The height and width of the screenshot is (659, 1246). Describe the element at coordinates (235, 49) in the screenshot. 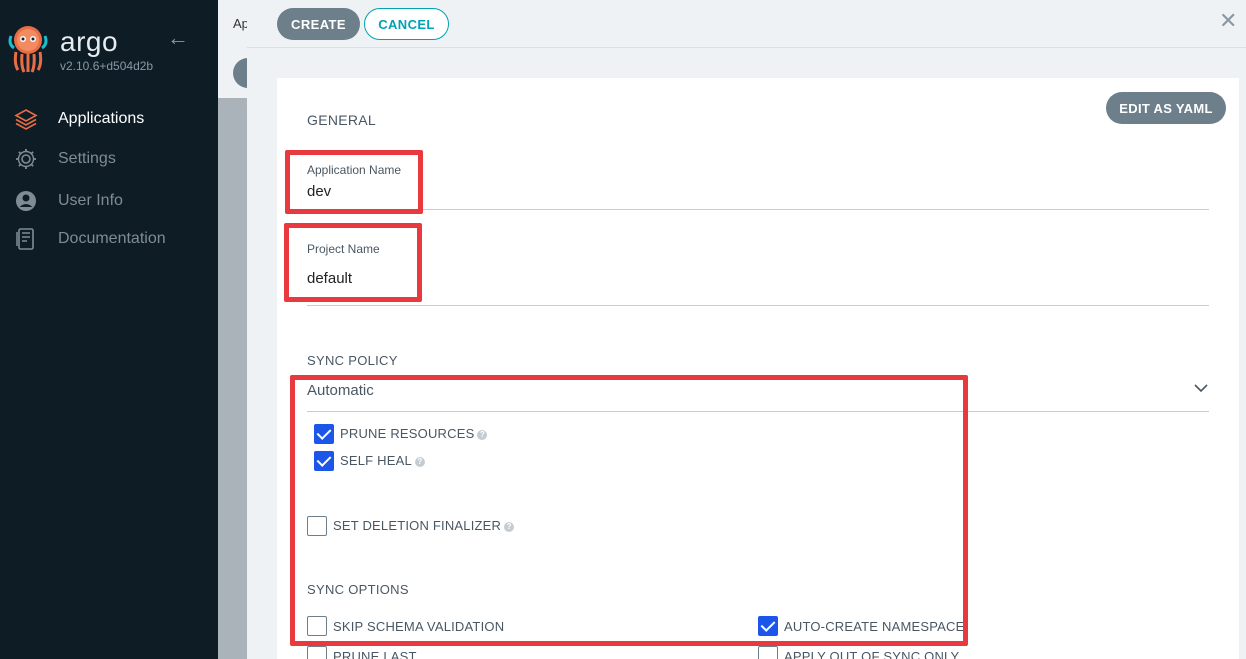

I see `background-toolbar: Ap` at that location.